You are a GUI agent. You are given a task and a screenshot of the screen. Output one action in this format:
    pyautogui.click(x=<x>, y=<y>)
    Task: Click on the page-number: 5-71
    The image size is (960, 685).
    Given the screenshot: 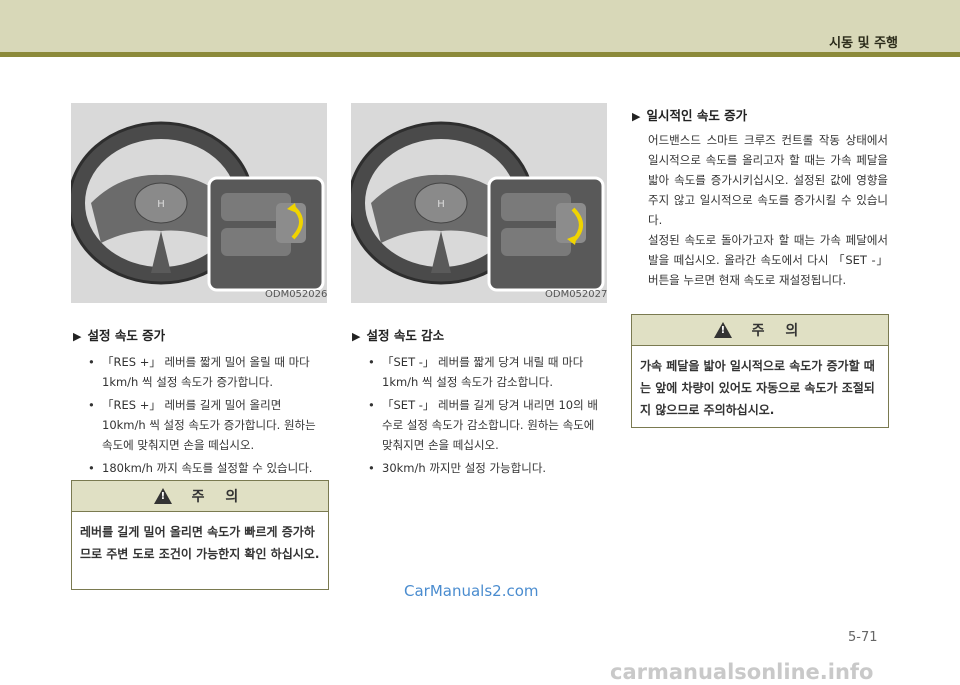 What is the action you would take?
    pyautogui.click(x=863, y=637)
    